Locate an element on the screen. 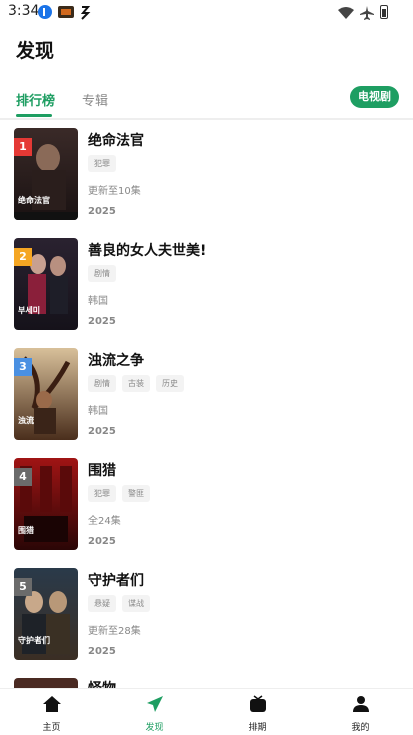 The image size is (413, 735). bottom-nav: 主页 发现 排期 我的 is located at coordinates (206, 711).